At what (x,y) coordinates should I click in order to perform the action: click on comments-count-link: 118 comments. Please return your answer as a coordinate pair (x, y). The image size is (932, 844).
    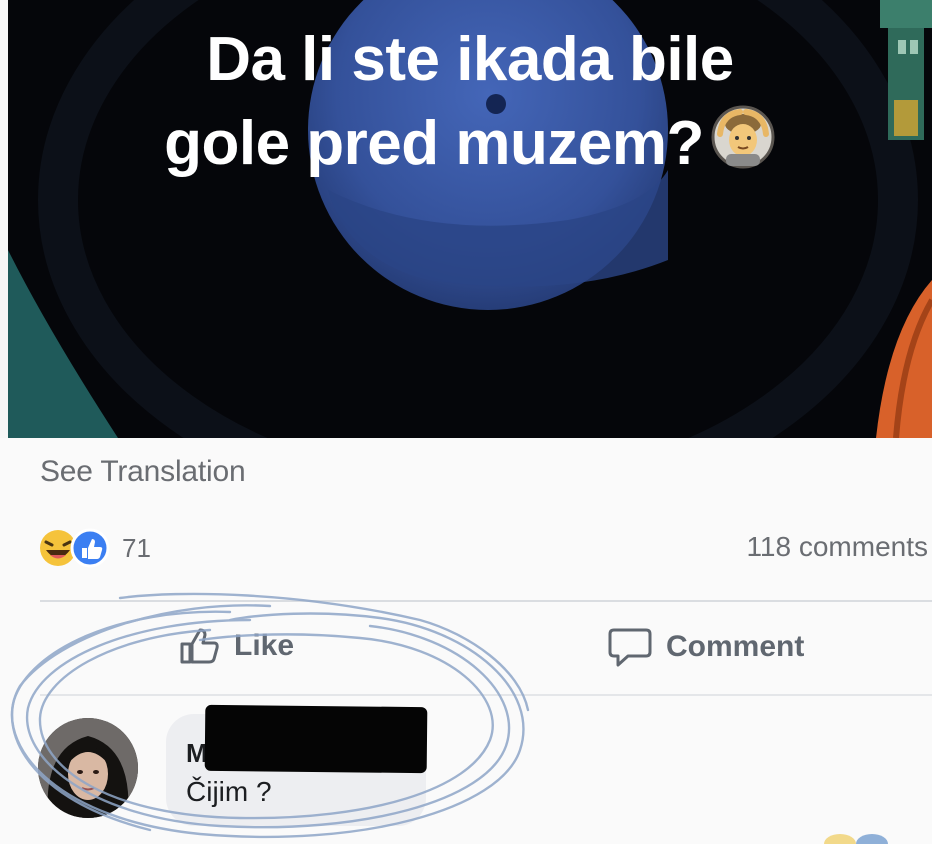
    Looking at the image, I should click on (837, 547).